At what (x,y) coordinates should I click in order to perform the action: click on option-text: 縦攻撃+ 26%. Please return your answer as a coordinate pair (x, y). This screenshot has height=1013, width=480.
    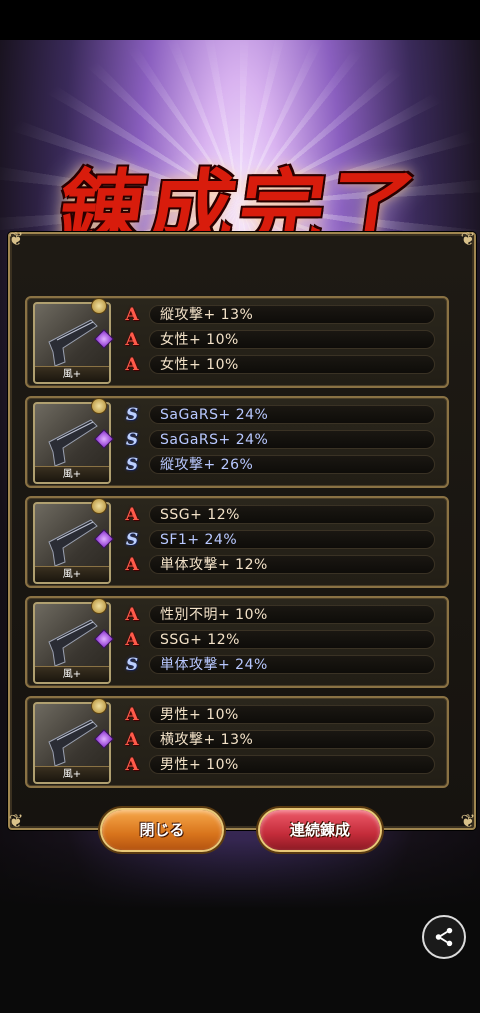
    Looking at the image, I should click on (292, 464).